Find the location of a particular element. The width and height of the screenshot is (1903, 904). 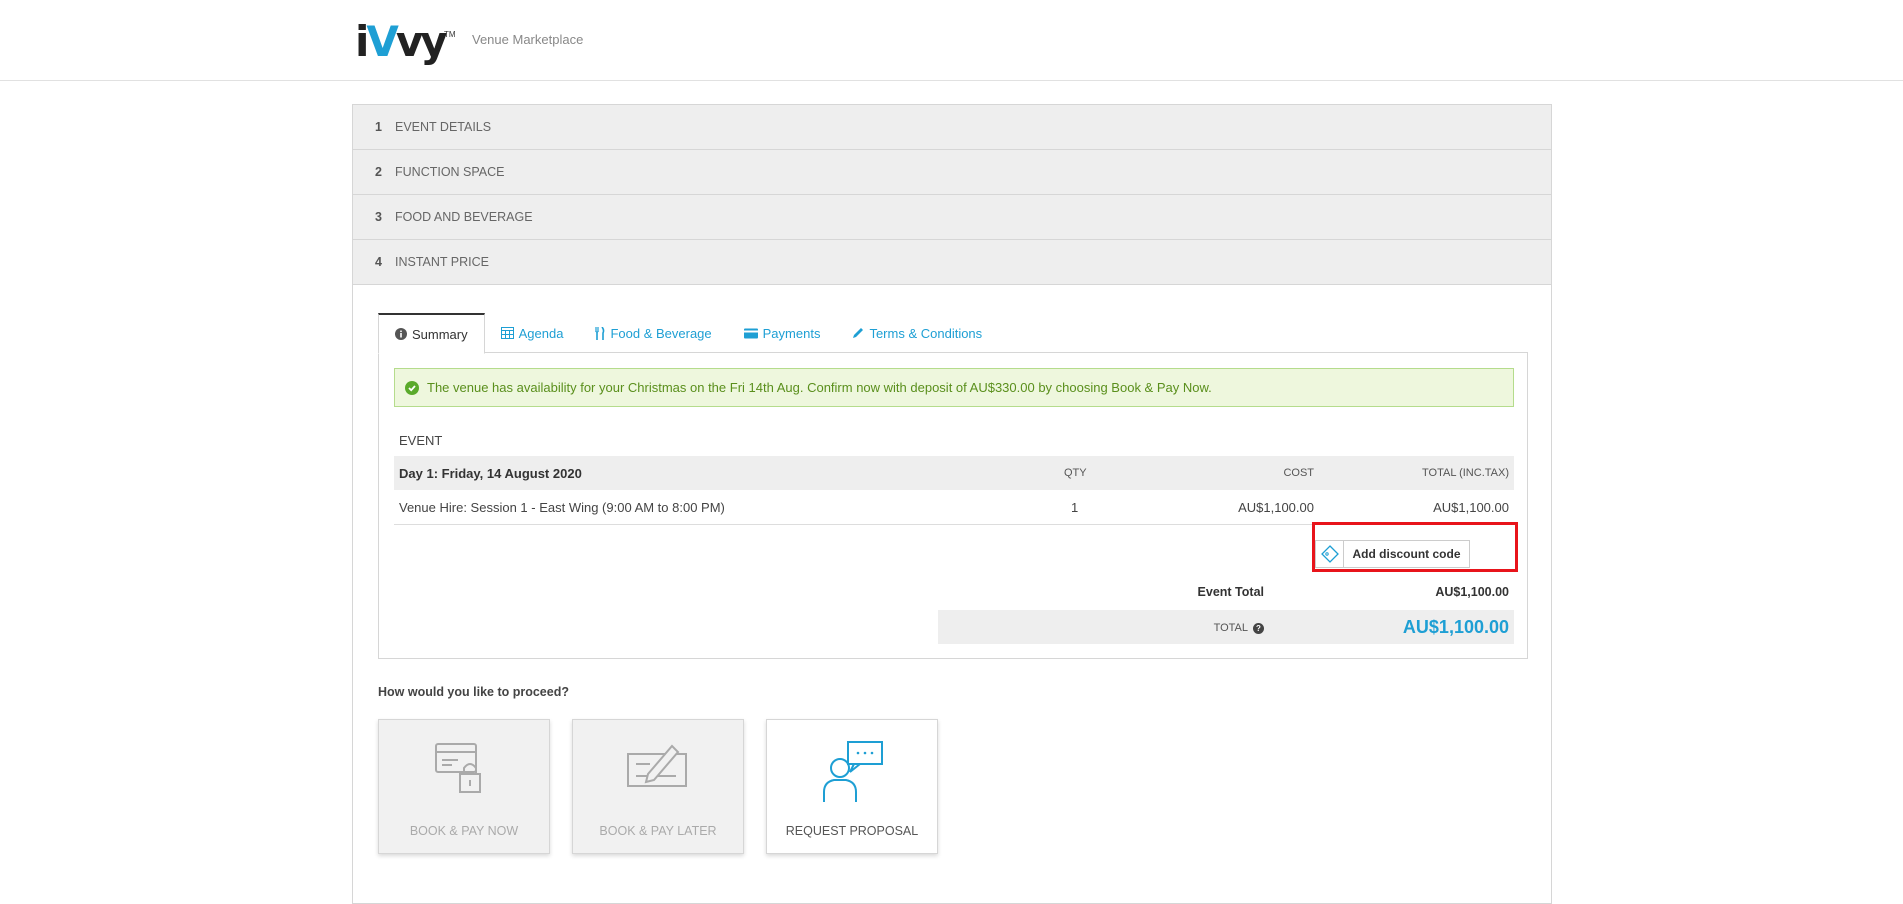

ivvy-logo: iVvy TM is located at coordinates (405, 41).